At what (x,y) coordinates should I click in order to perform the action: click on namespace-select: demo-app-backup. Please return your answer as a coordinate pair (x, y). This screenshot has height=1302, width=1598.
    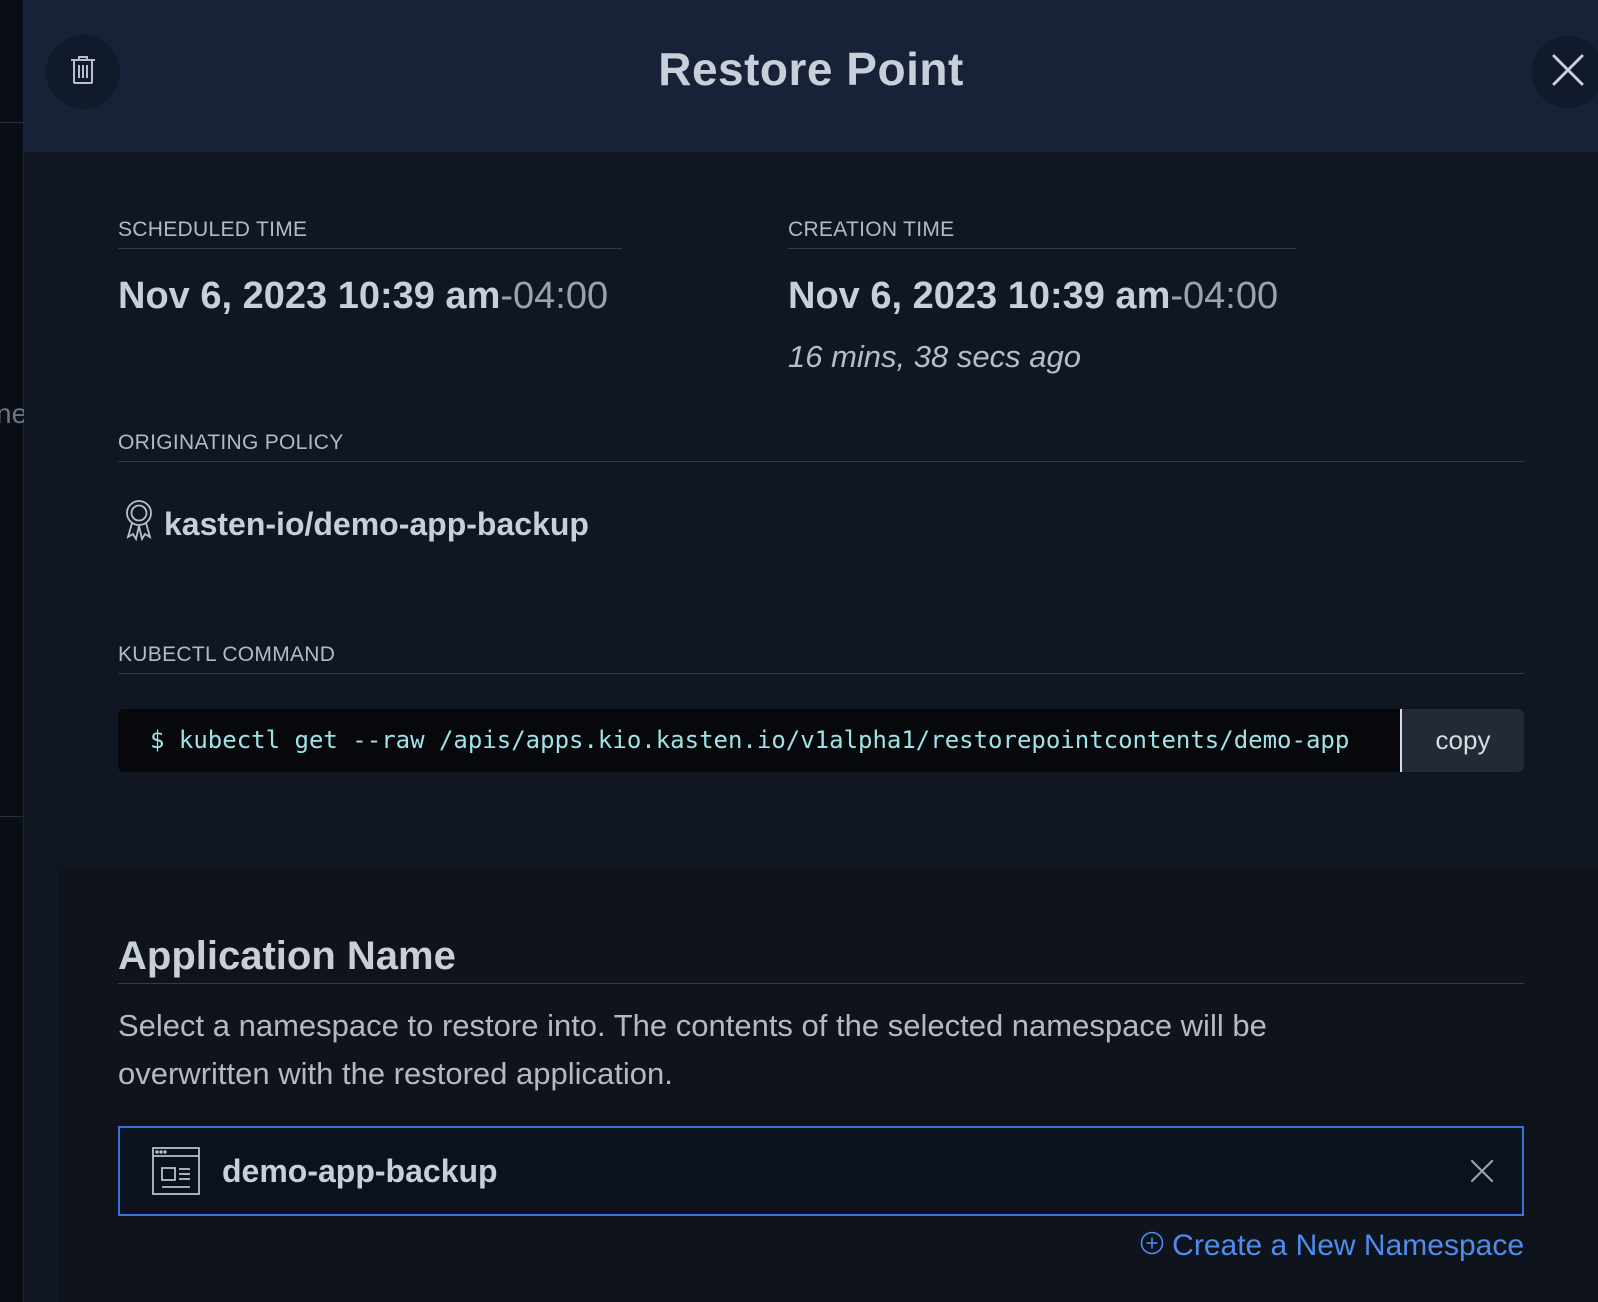
    Looking at the image, I should click on (821, 1171).